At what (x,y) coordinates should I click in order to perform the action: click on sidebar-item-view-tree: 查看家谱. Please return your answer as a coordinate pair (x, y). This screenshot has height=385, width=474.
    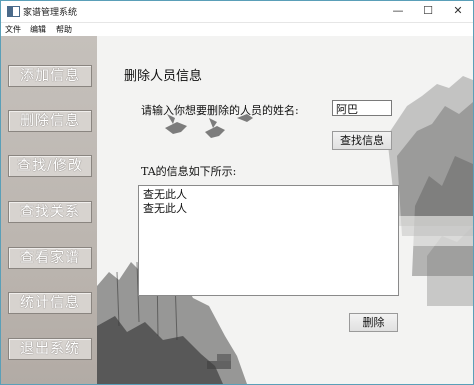
    Looking at the image, I should click on (50, 258).